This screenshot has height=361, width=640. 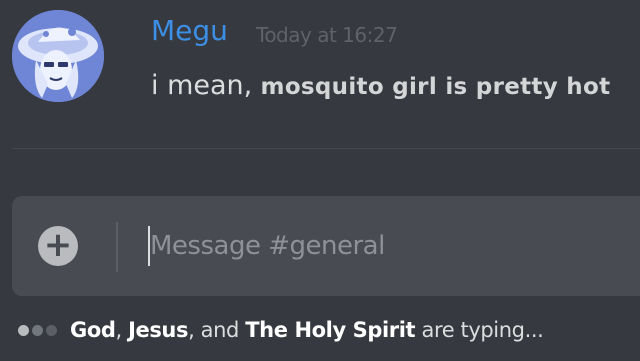 What do you see at coordinates (388, 246) in the screenshot?
I see `message-input` at bounding box center [388, 246].